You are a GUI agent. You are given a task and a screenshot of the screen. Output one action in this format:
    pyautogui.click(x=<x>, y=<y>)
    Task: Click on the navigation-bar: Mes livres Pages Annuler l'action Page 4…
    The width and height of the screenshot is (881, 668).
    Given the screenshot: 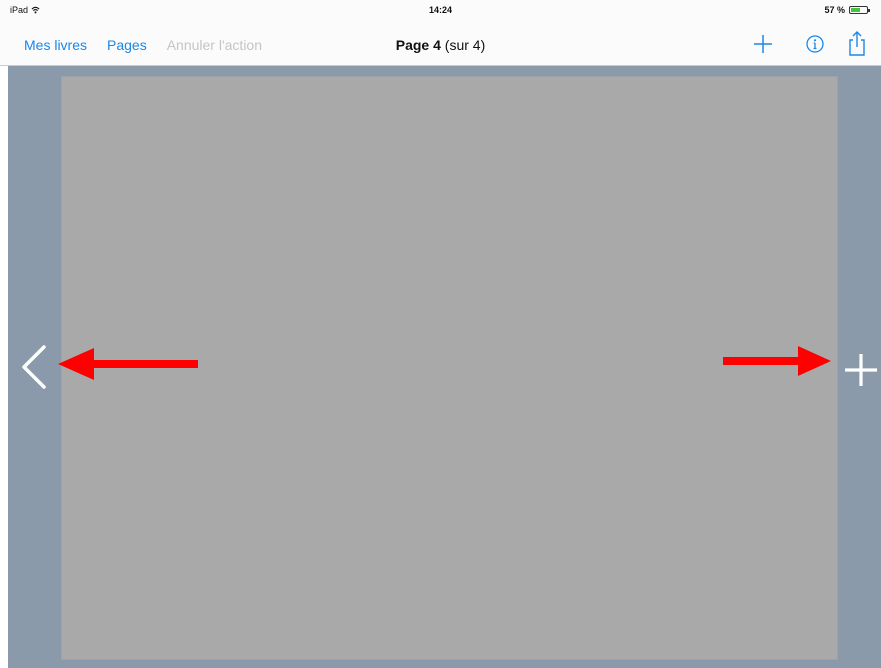 What is the action you would take?
    pyautogui.click(x=440, y=46)
    